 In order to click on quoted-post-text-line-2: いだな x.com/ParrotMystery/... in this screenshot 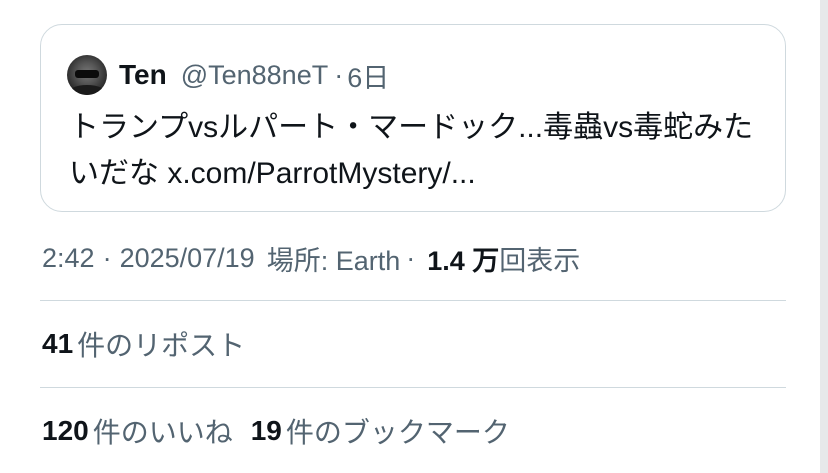, I will do `click(272, 173)`.